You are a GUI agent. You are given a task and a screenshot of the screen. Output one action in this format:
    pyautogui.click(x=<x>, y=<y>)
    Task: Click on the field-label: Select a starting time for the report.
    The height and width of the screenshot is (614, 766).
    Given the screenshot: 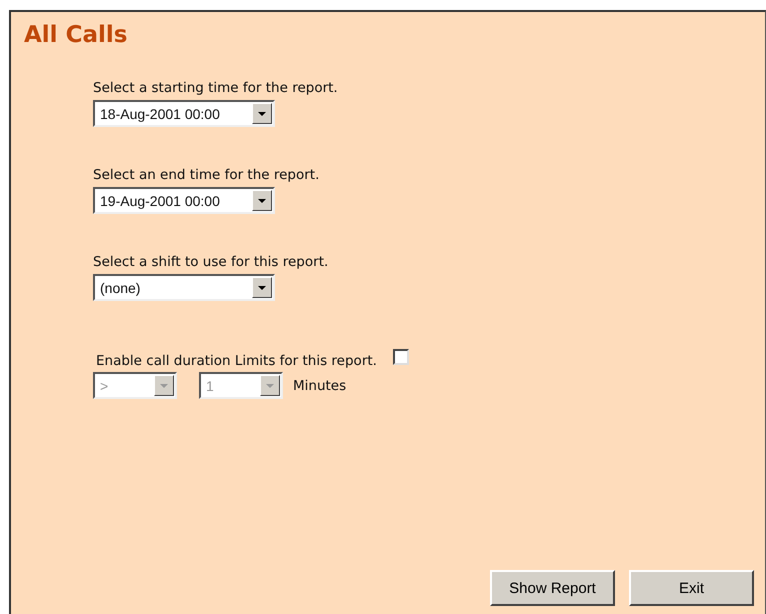 What is the action you would take?
    pyautogui.click(x=215, y=88)
    